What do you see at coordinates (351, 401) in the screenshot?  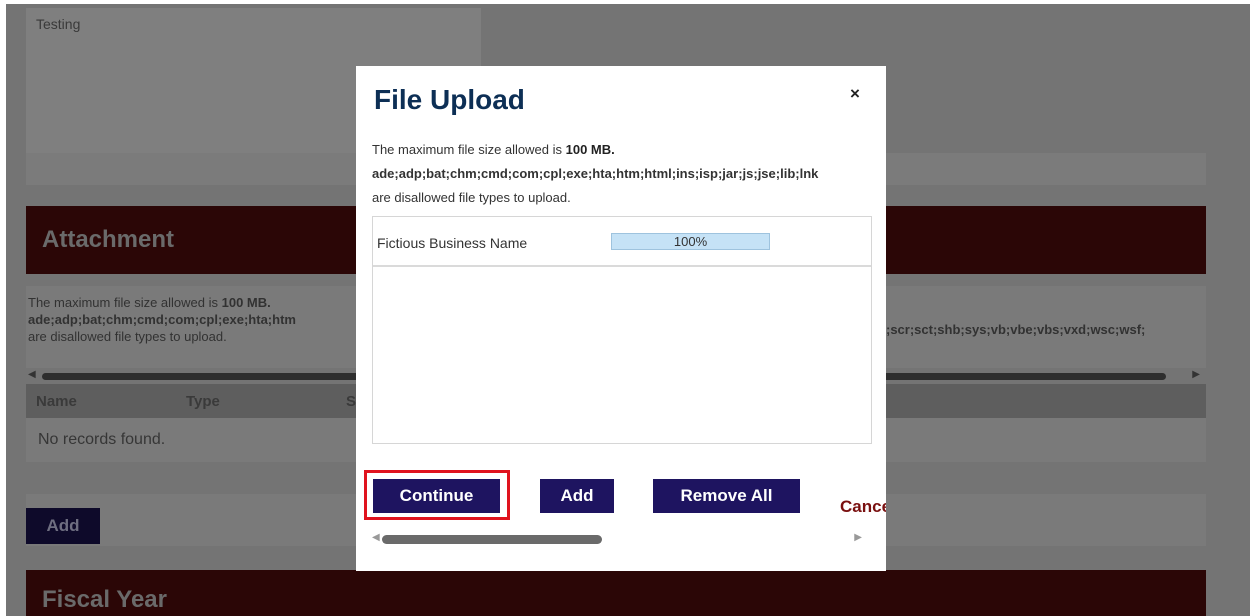 I see `column-header-partial: S` at bounding box center [351, 401].